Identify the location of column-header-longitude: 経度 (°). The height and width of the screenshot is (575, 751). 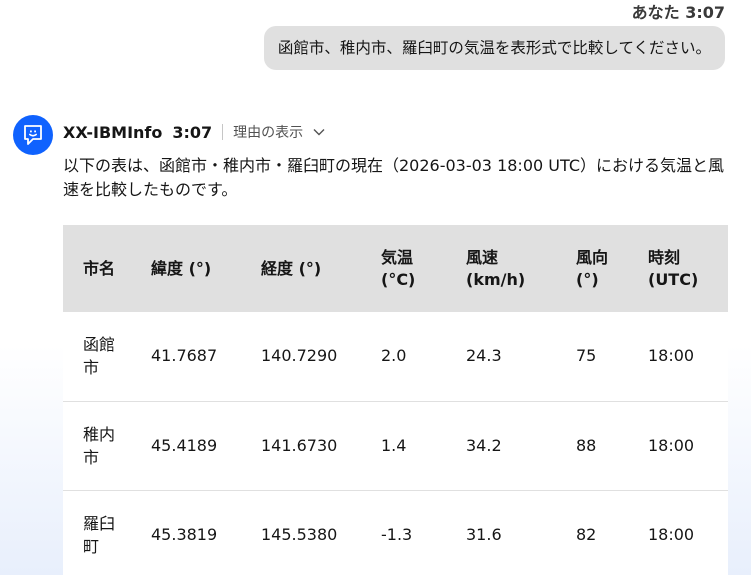
(291, 268).